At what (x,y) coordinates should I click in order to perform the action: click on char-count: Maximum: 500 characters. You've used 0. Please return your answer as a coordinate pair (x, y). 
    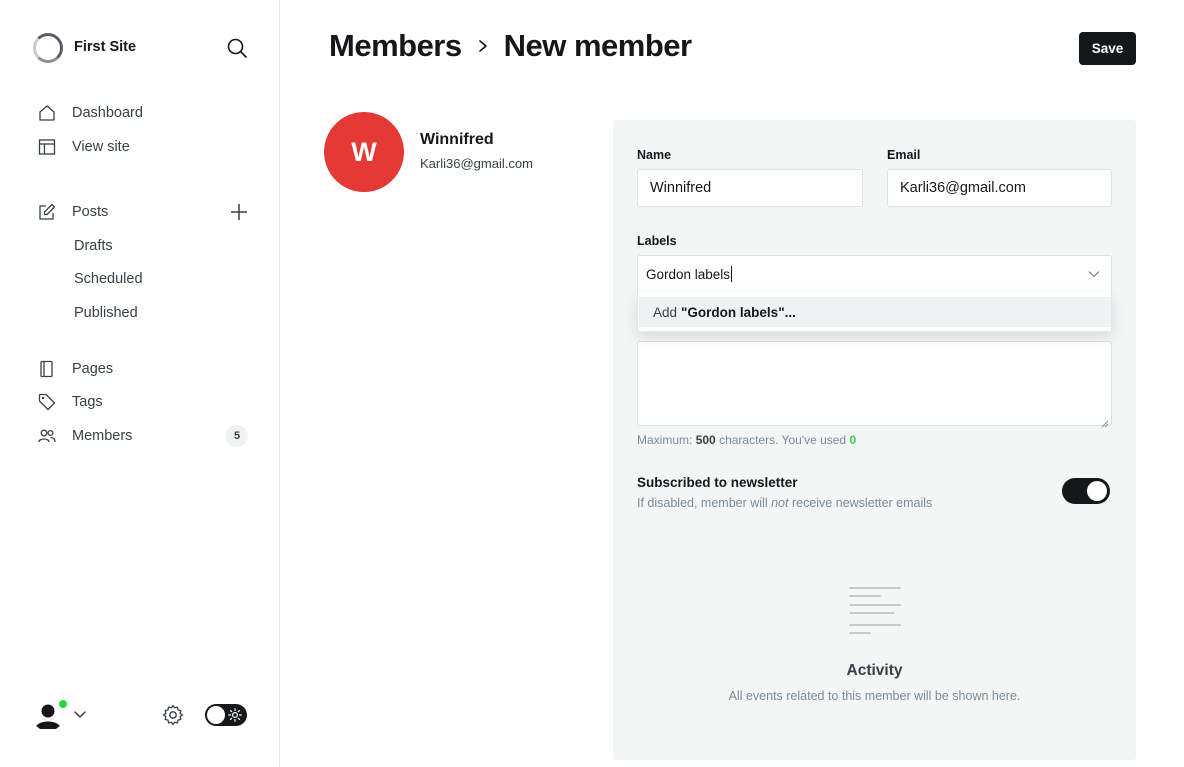
    Looking at the image, I should click on (746, 440).